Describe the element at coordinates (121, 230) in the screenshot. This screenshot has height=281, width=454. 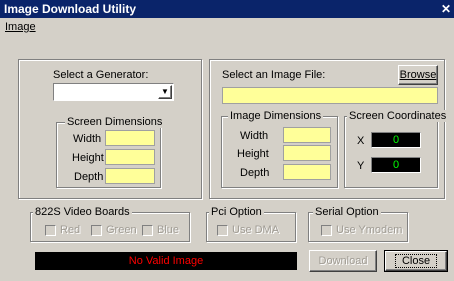
I see `green-label: Green` at that location.